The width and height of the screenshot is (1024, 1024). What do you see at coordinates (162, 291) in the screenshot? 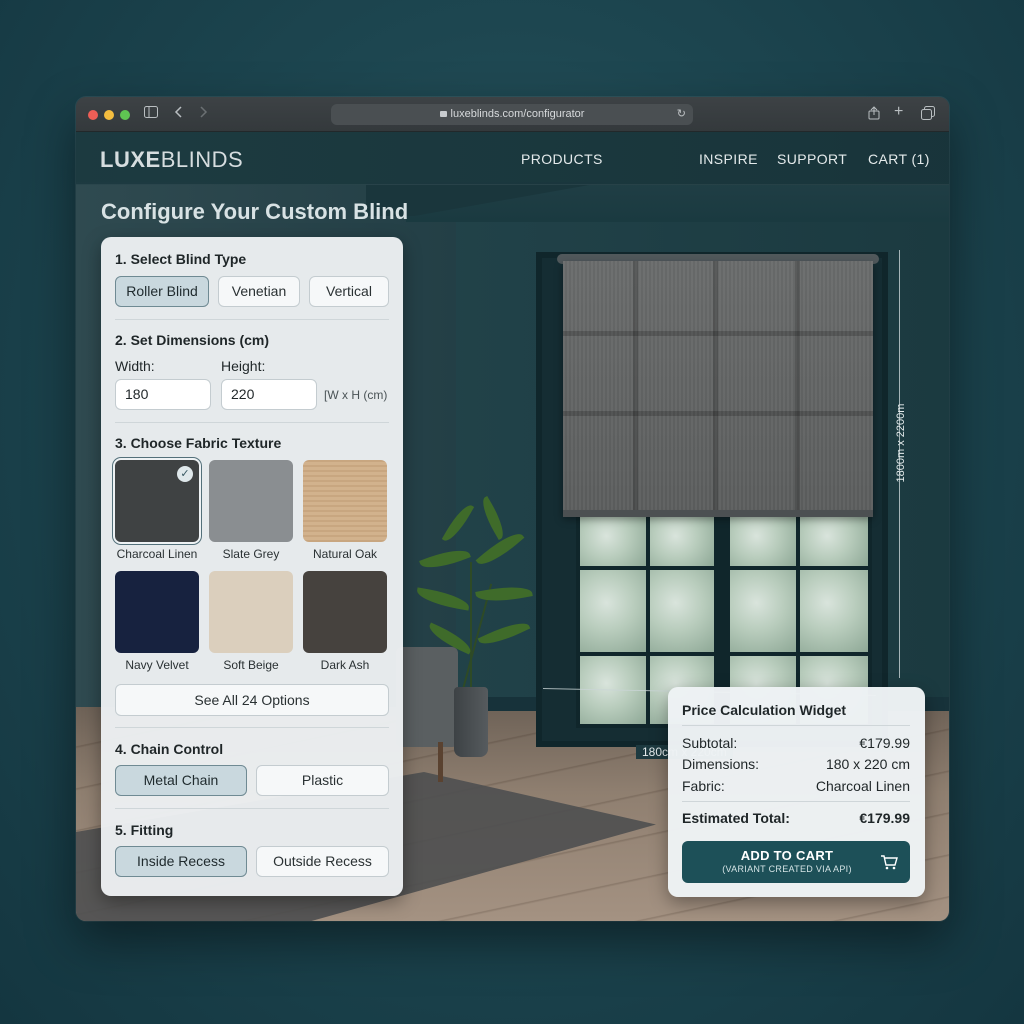
I see `option-roller-blind: Roller Blind` at bounding box center [162, 291].